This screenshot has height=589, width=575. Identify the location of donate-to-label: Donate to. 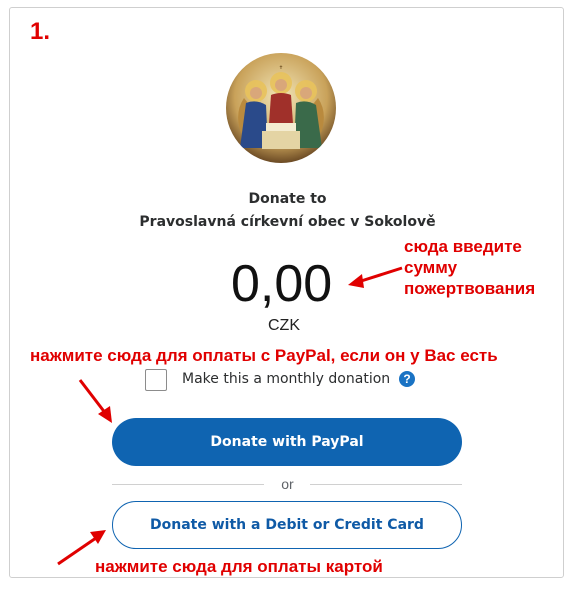
(287, 199).